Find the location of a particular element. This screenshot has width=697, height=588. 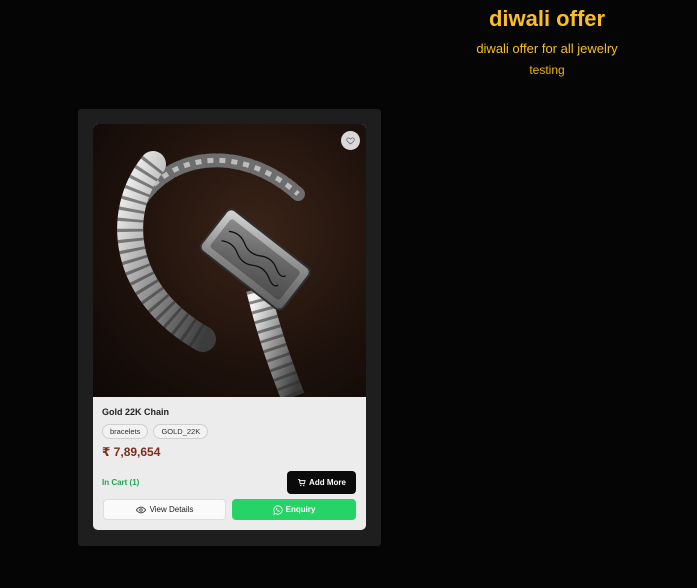

whatsapp-icon is located at coordinates (277, 509).